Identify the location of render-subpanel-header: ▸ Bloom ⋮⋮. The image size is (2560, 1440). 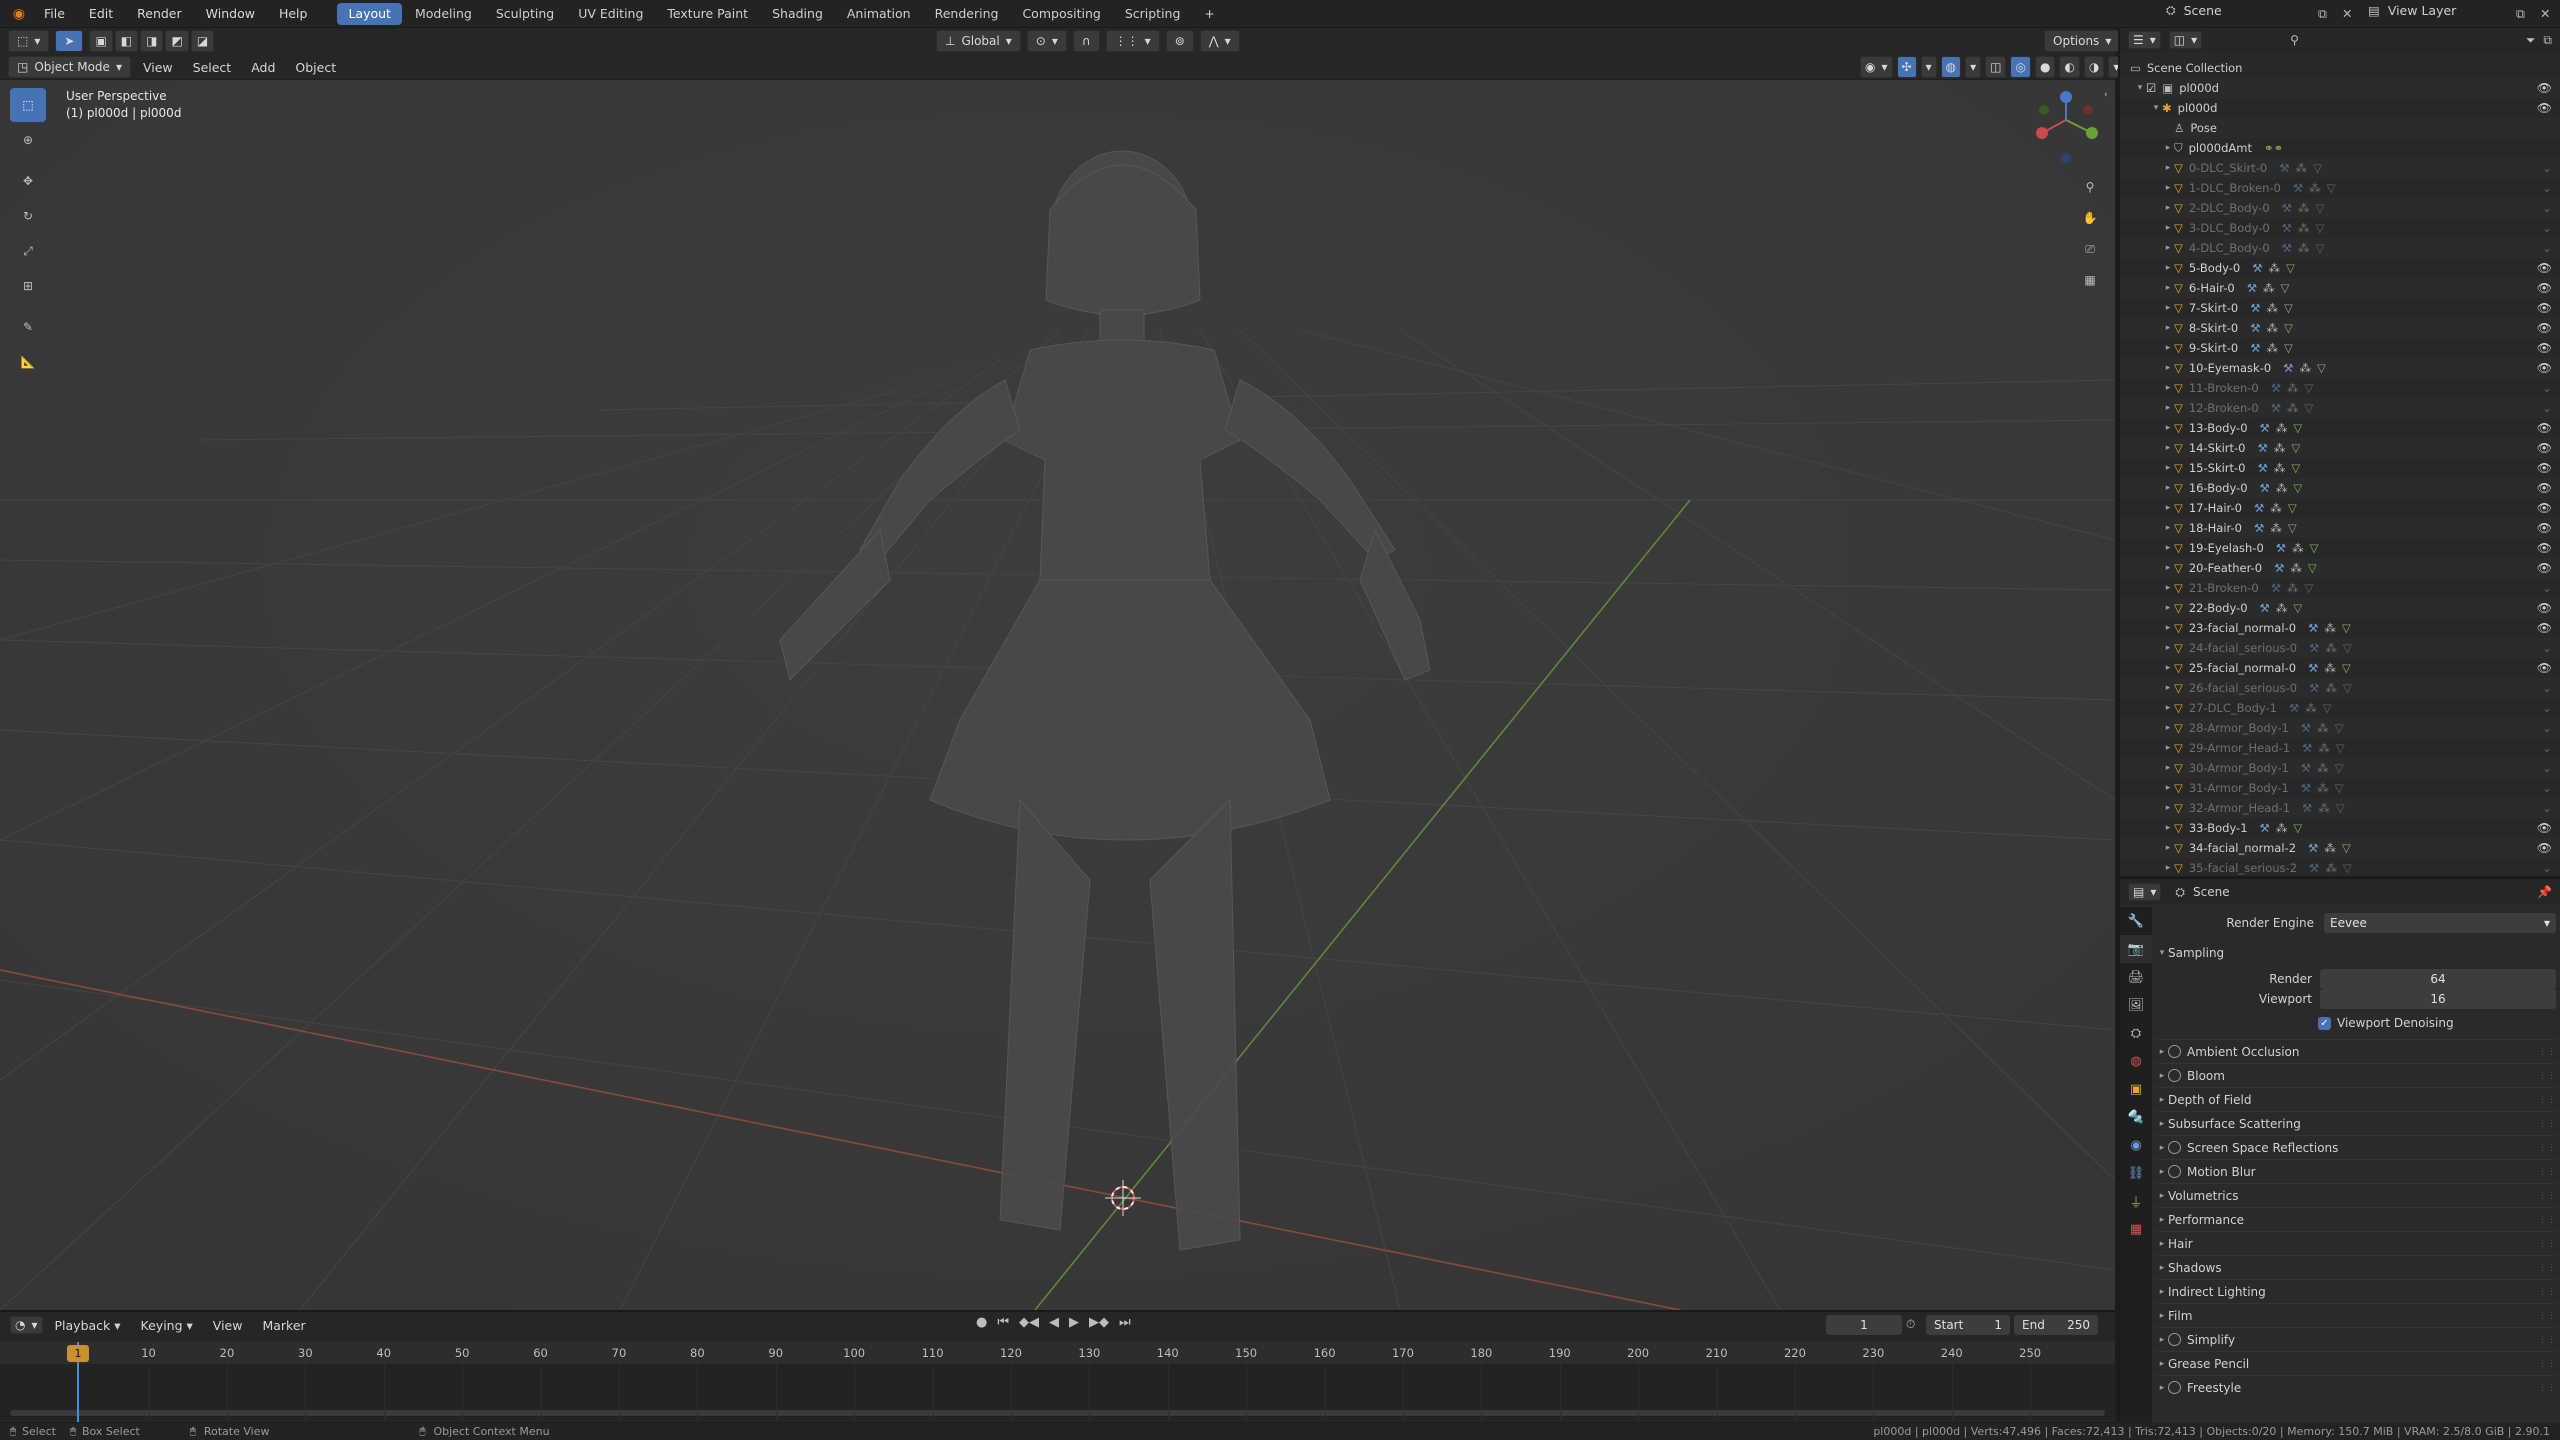
(2356, 1075).